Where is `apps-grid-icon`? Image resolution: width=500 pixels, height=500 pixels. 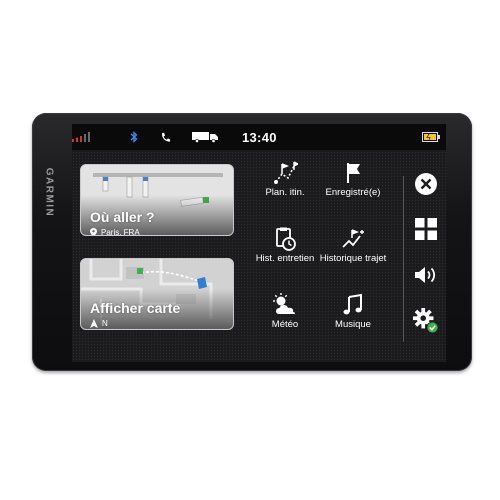 apps-grid-icon is located at coordinates (426, 229).